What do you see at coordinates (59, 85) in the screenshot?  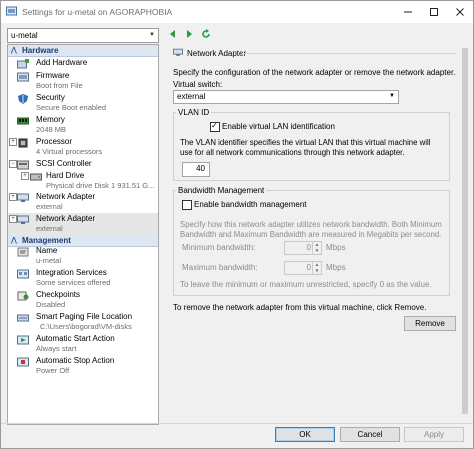 I see `sidebar-item-sublabel: Boot from File` at bounding box center [59, 85].